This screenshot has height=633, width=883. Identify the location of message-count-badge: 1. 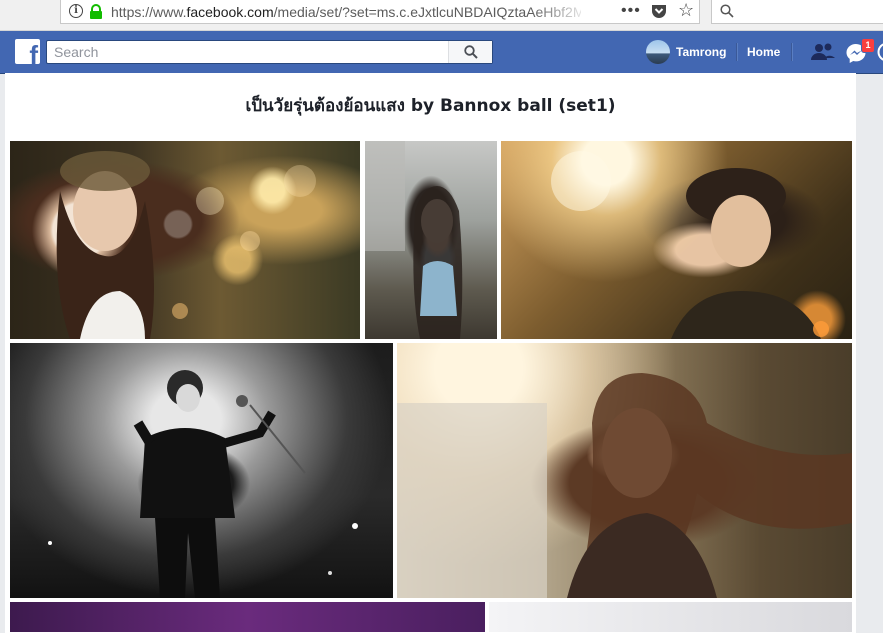
(868, 45).